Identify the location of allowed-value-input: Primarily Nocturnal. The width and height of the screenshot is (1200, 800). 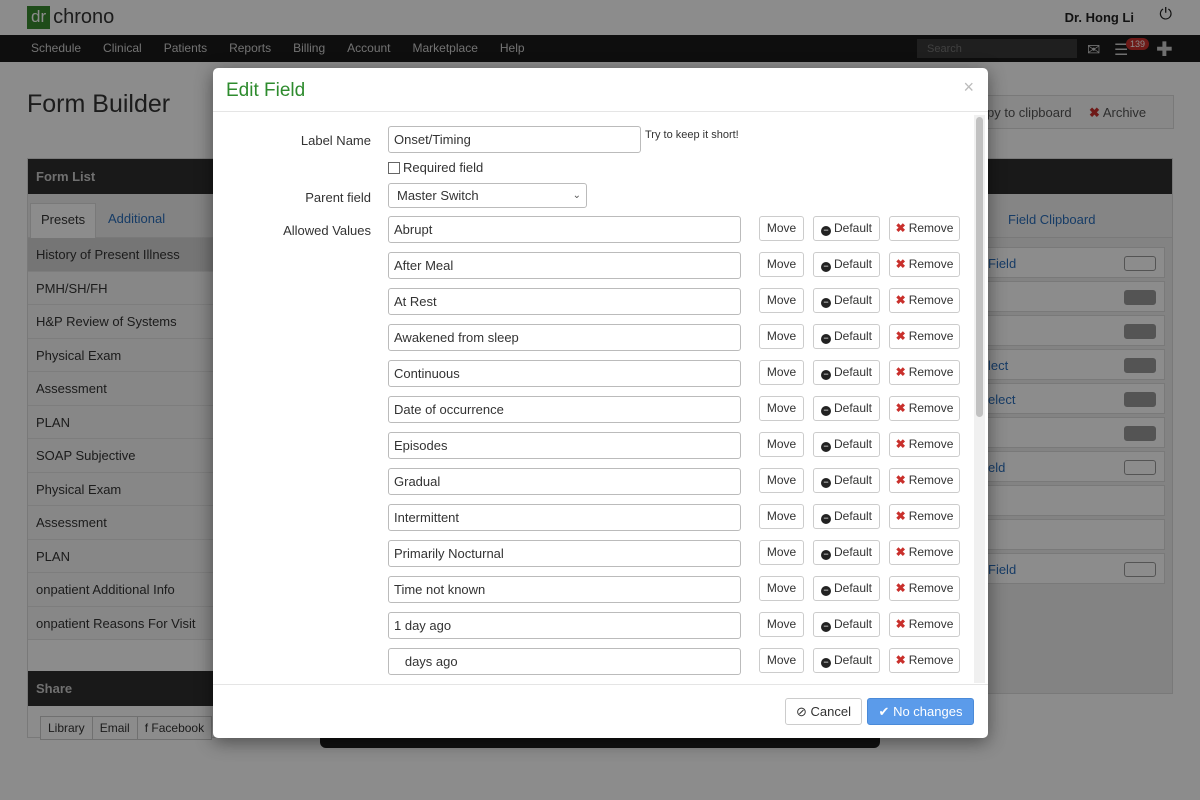
(564, 553).